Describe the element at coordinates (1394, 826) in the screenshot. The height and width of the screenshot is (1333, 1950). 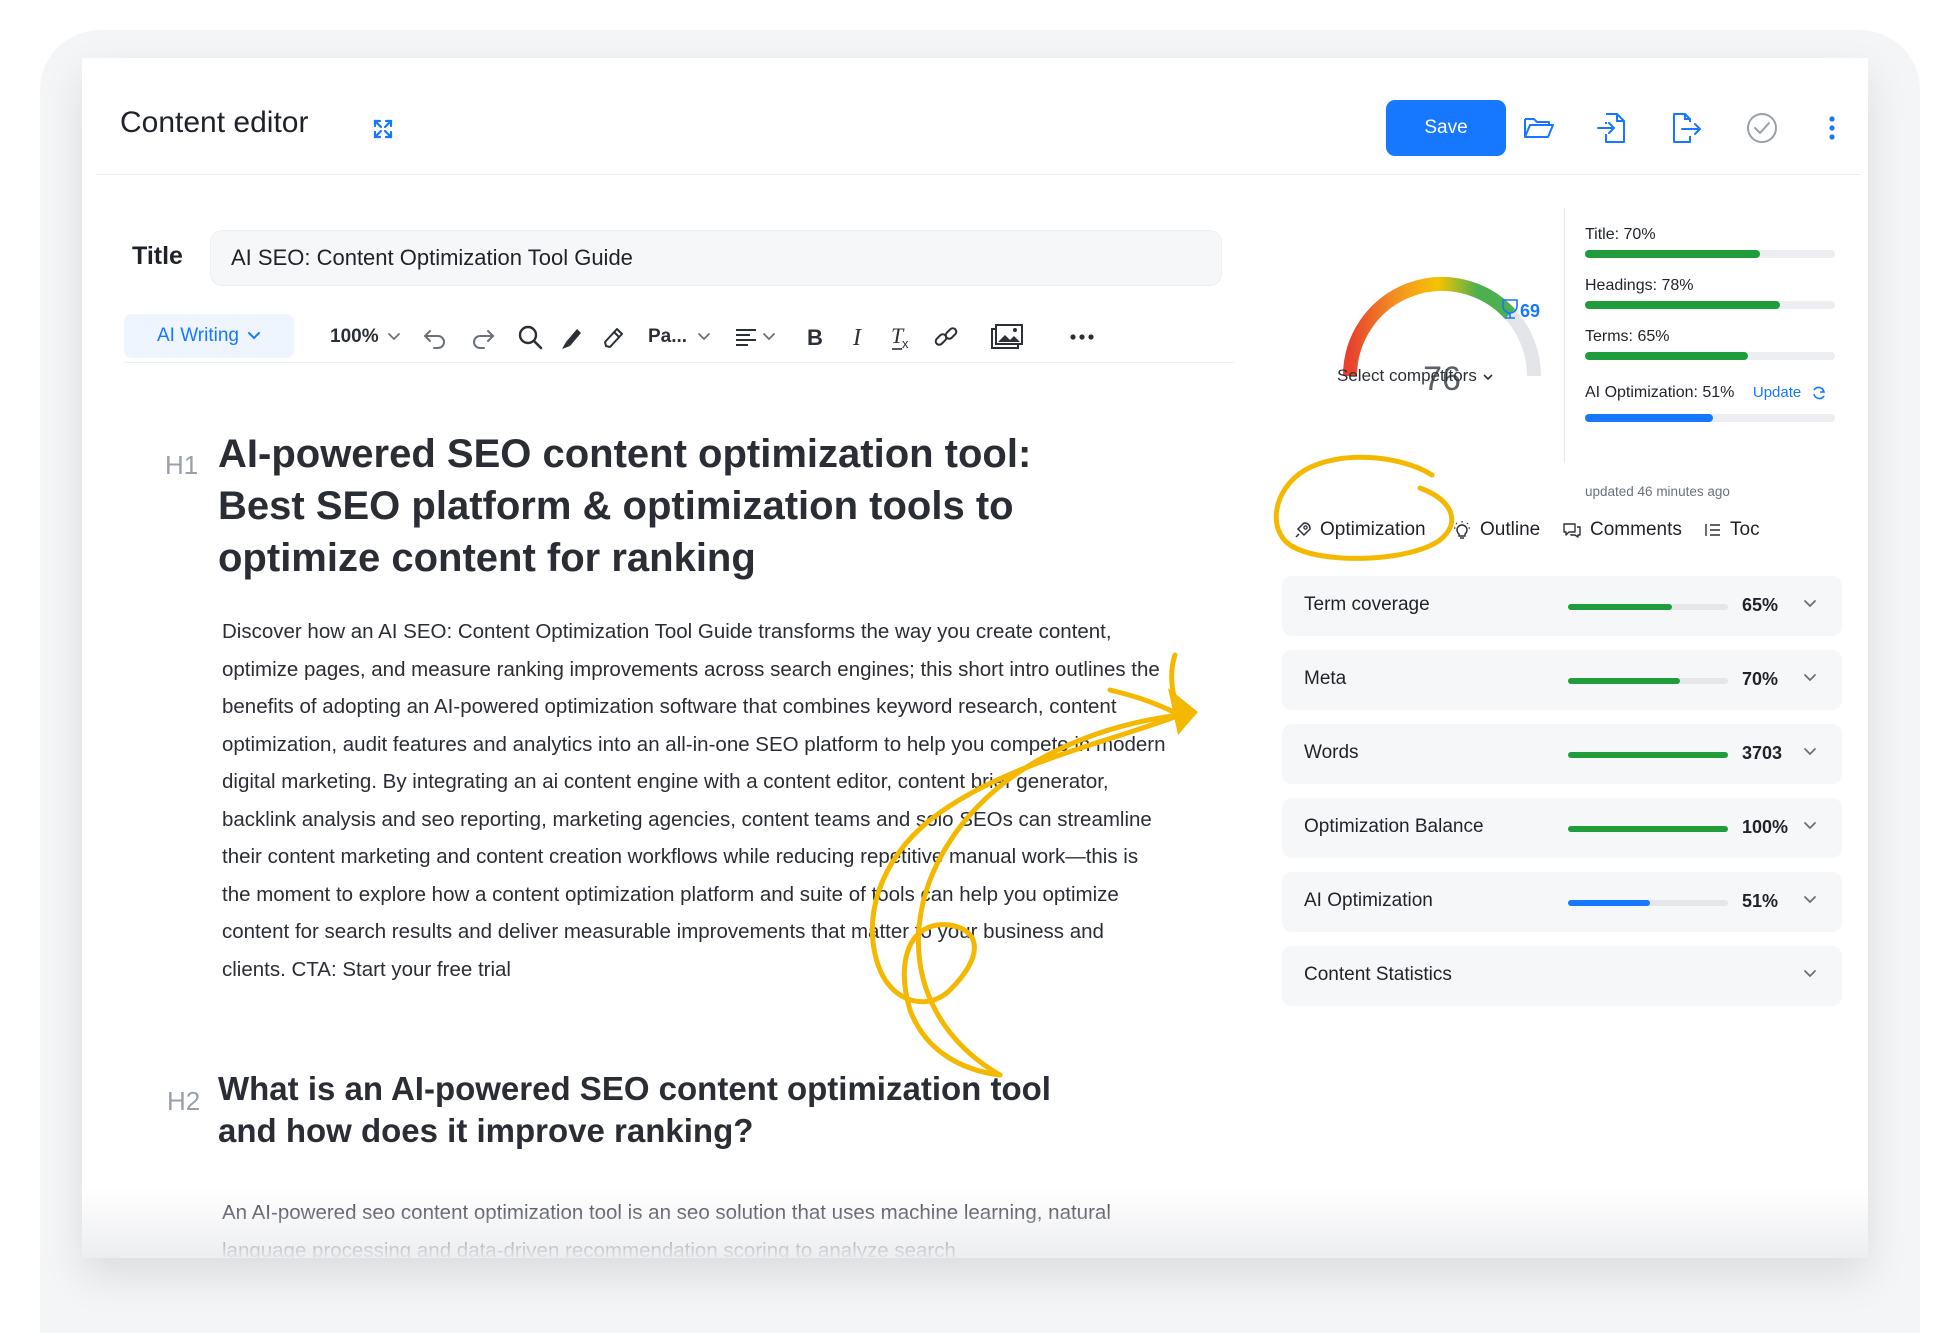
I see `metric-label: Optimization Balance` at that location.